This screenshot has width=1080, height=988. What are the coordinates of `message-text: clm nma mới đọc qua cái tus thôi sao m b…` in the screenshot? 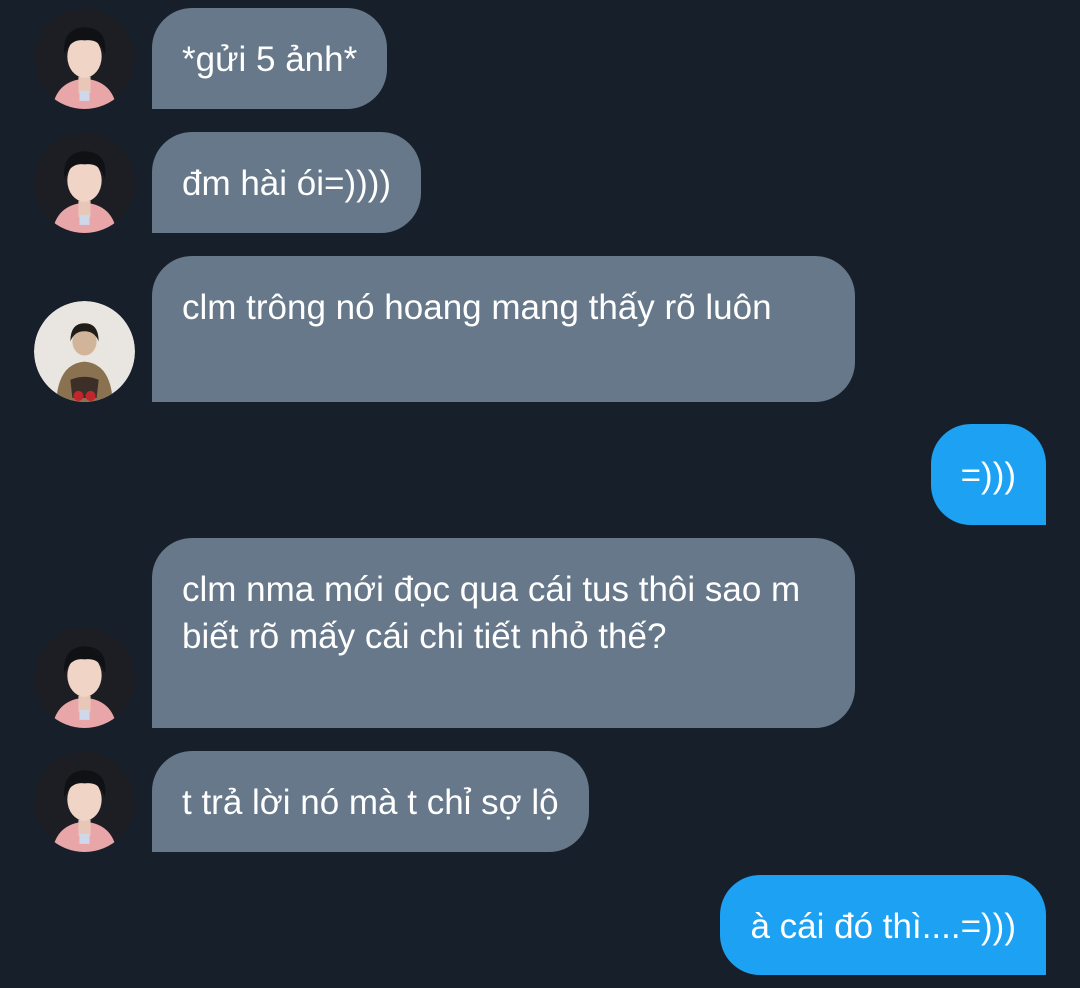 It's located at (491, 613).